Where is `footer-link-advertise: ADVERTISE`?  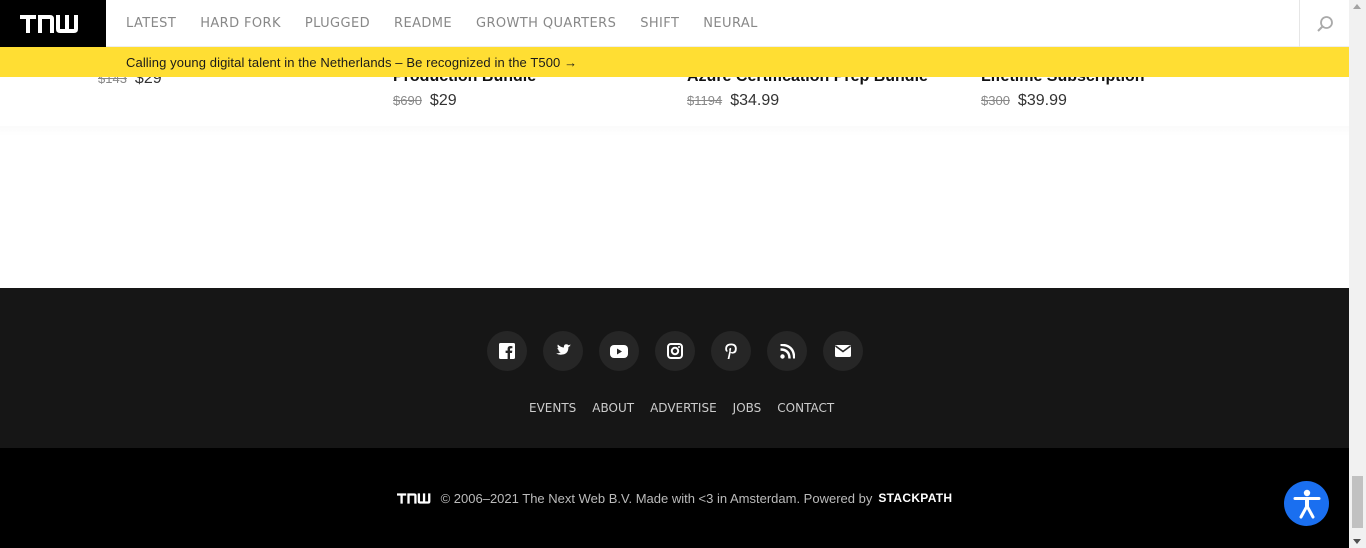
footer-link-advertise: ADVERTISE is located at coordinates (683, 408).